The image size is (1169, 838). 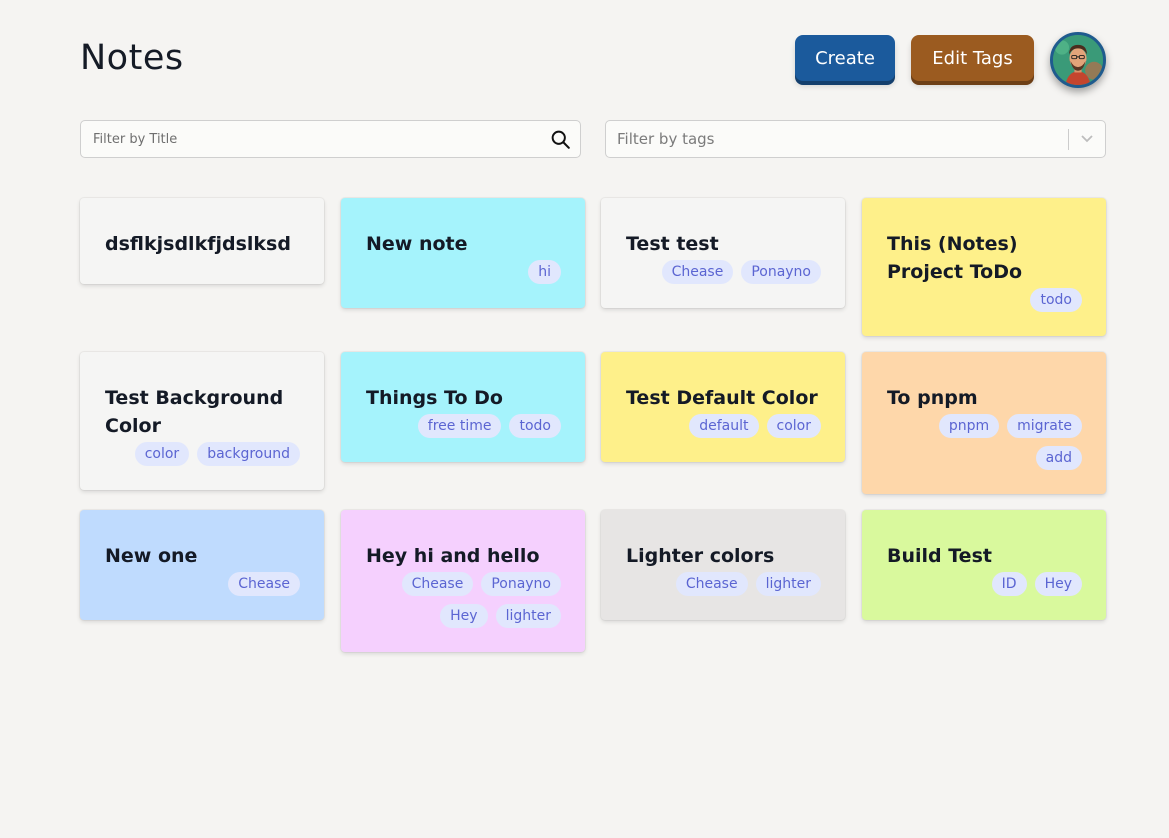 I want to click on tags-filter-separator, so click(x=1068, y=139).